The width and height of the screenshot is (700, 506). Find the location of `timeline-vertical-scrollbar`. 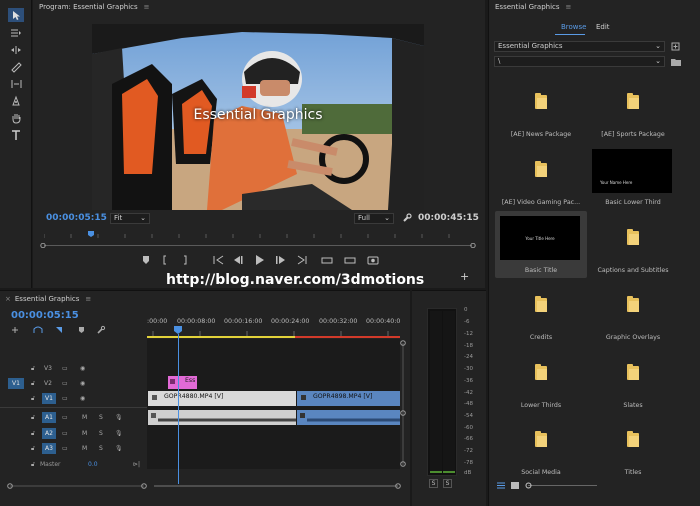

timeline-vertical-scrollbar is located at coordinates (403, 404).